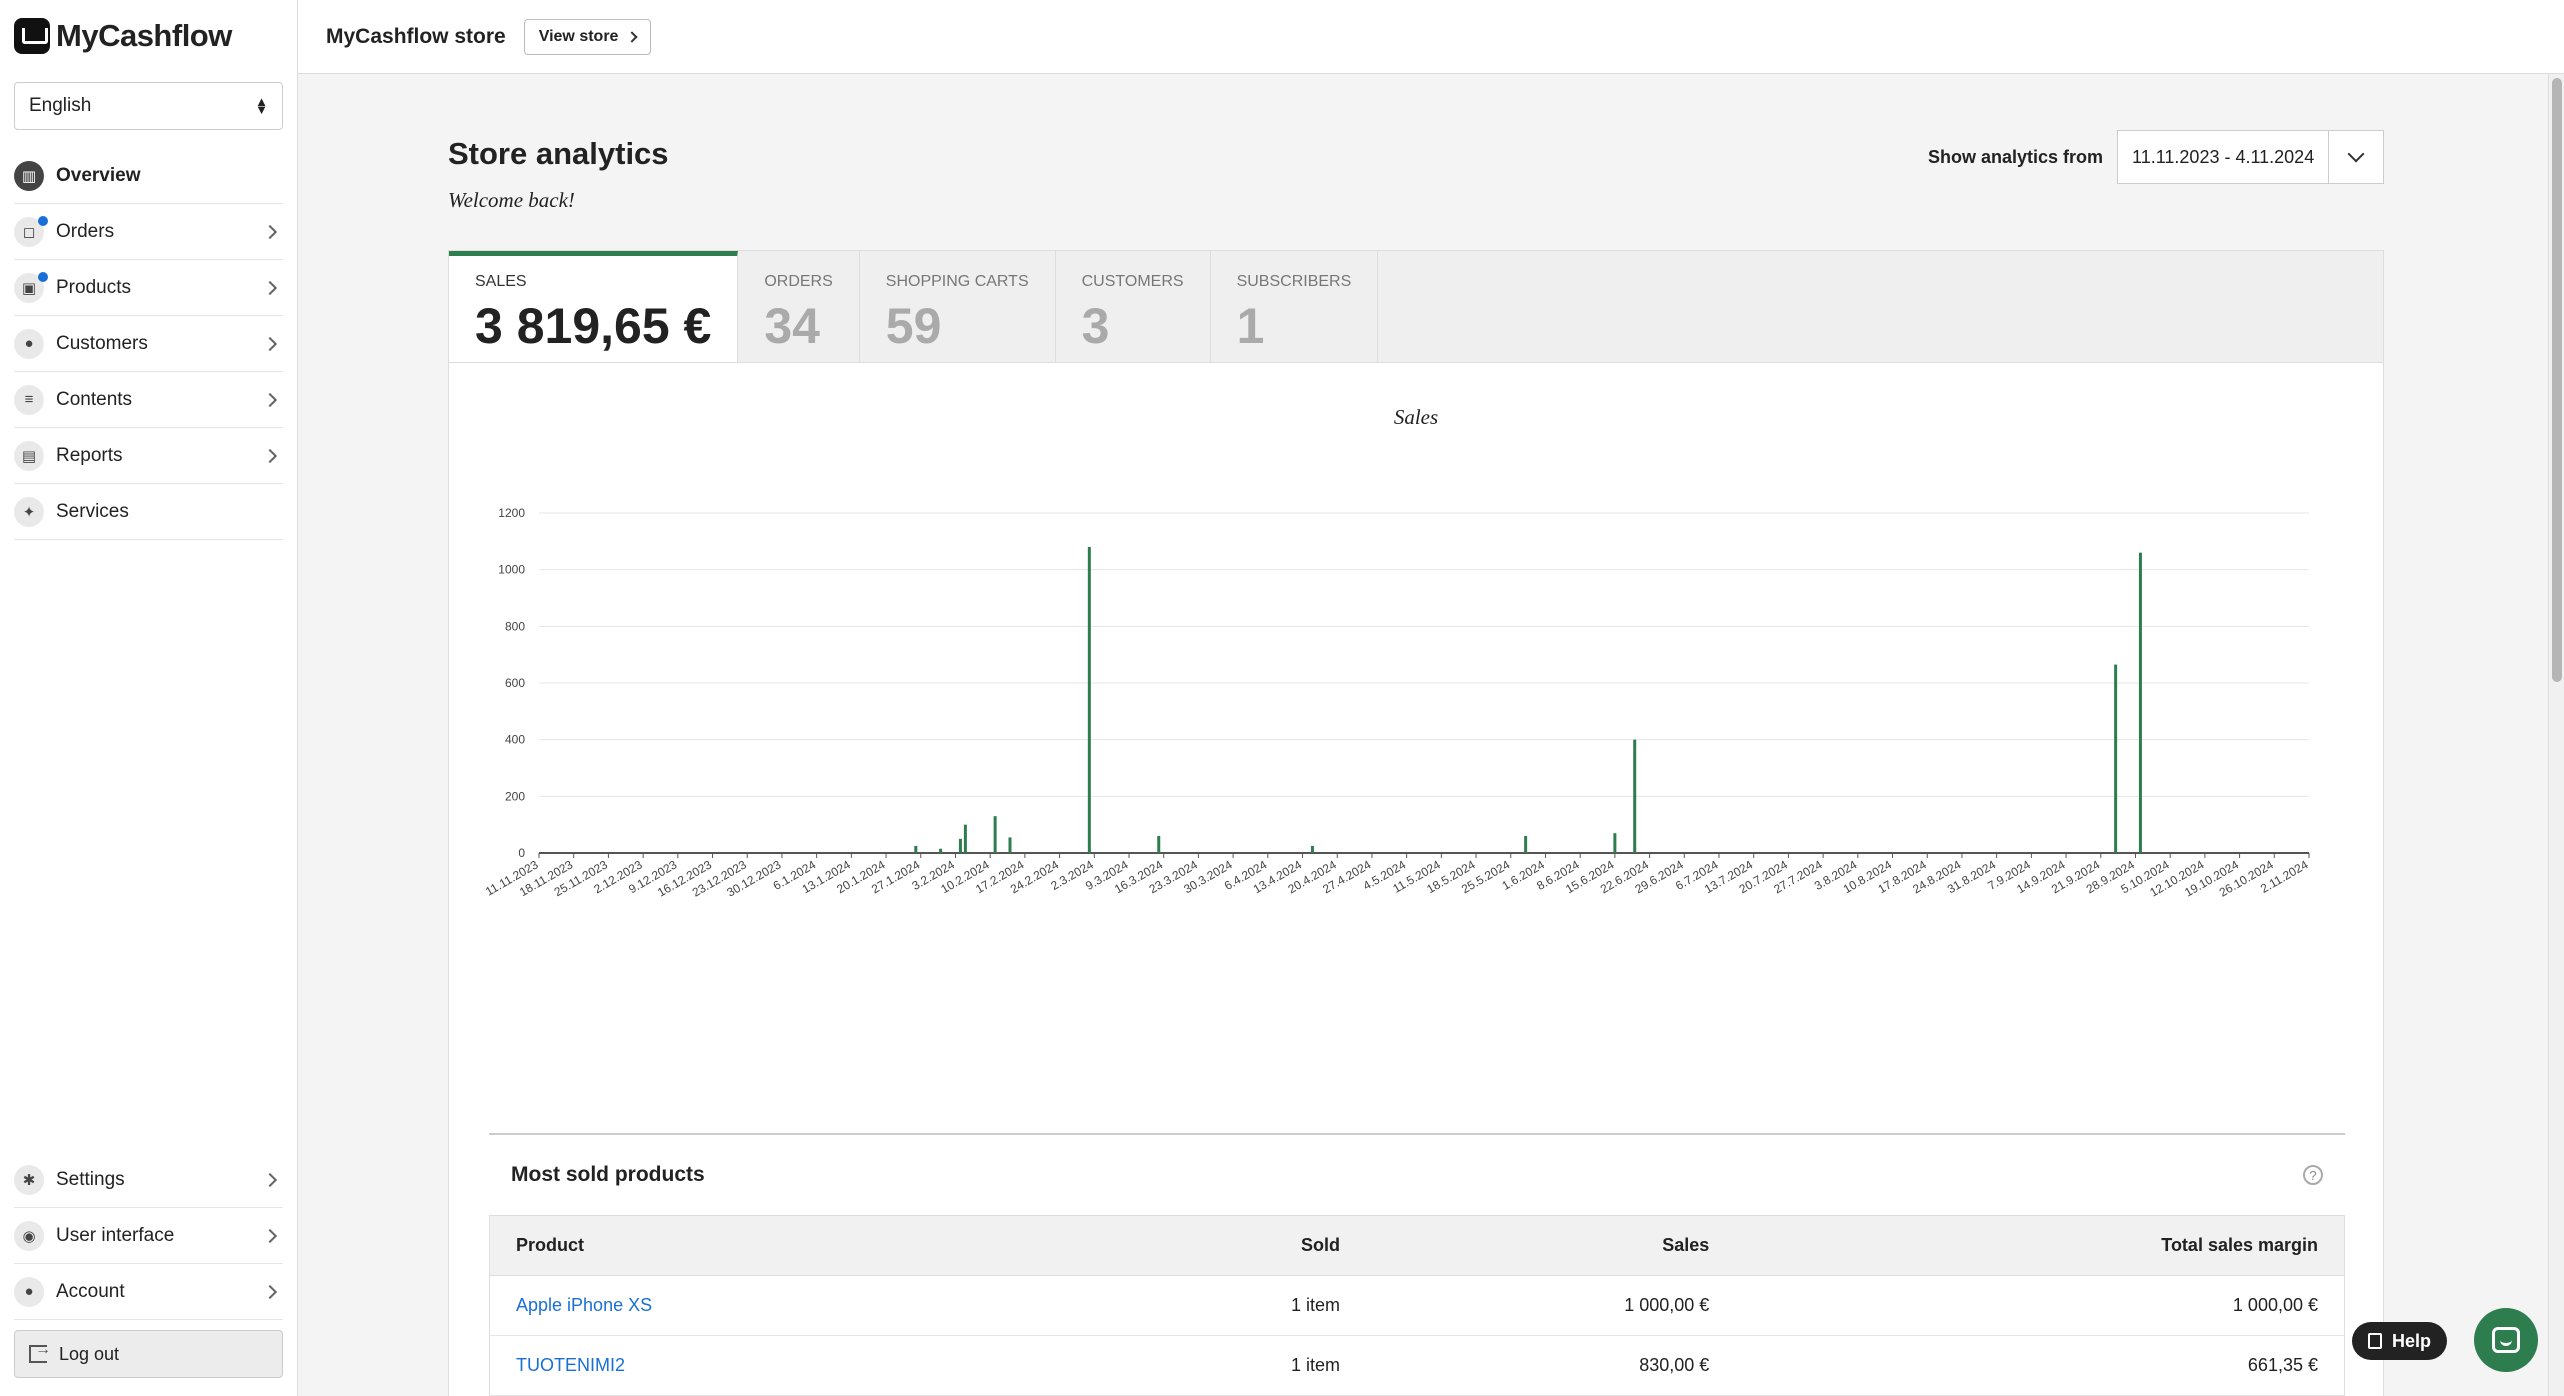  I want to click on chart-icon: ▥, so click(29, 175).